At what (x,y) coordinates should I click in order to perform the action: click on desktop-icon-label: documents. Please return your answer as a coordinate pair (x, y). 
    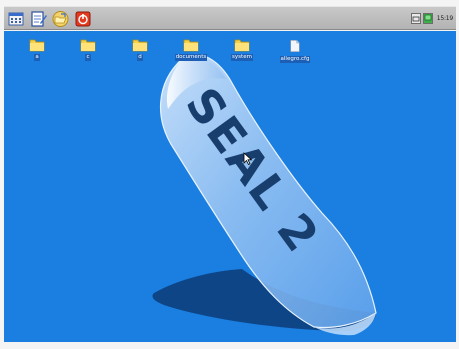
    Looking at the image, I should click on (191, 57).